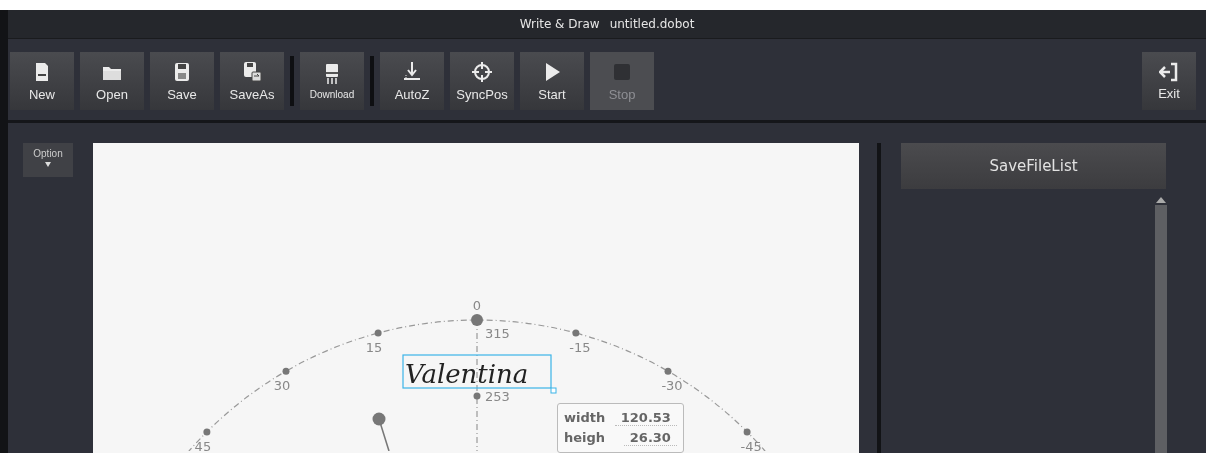 The image size is (1206, 453). I want to click on crosshair-icon, so click(482, 71).